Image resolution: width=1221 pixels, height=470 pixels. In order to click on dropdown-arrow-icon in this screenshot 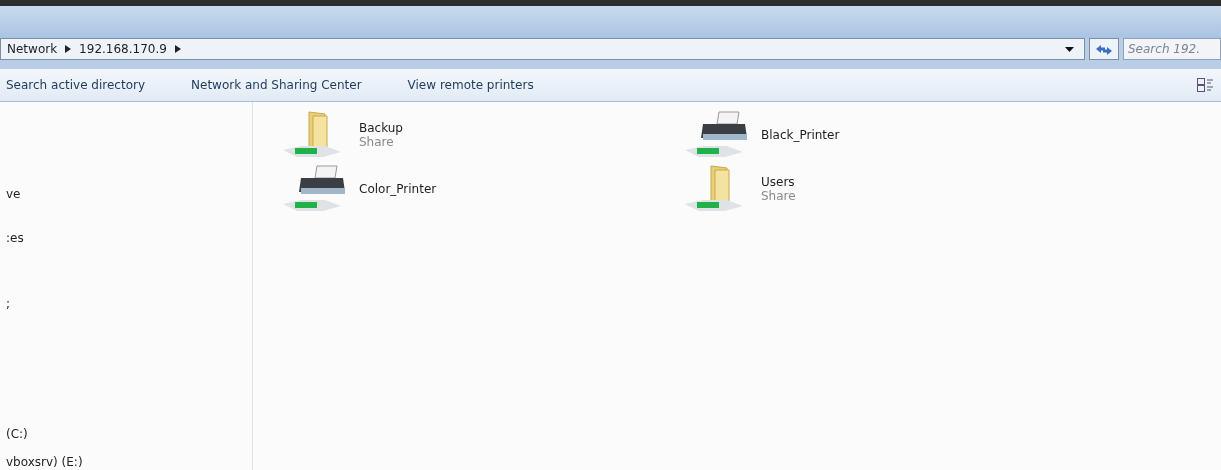, I will do `click(1069, 49)`.